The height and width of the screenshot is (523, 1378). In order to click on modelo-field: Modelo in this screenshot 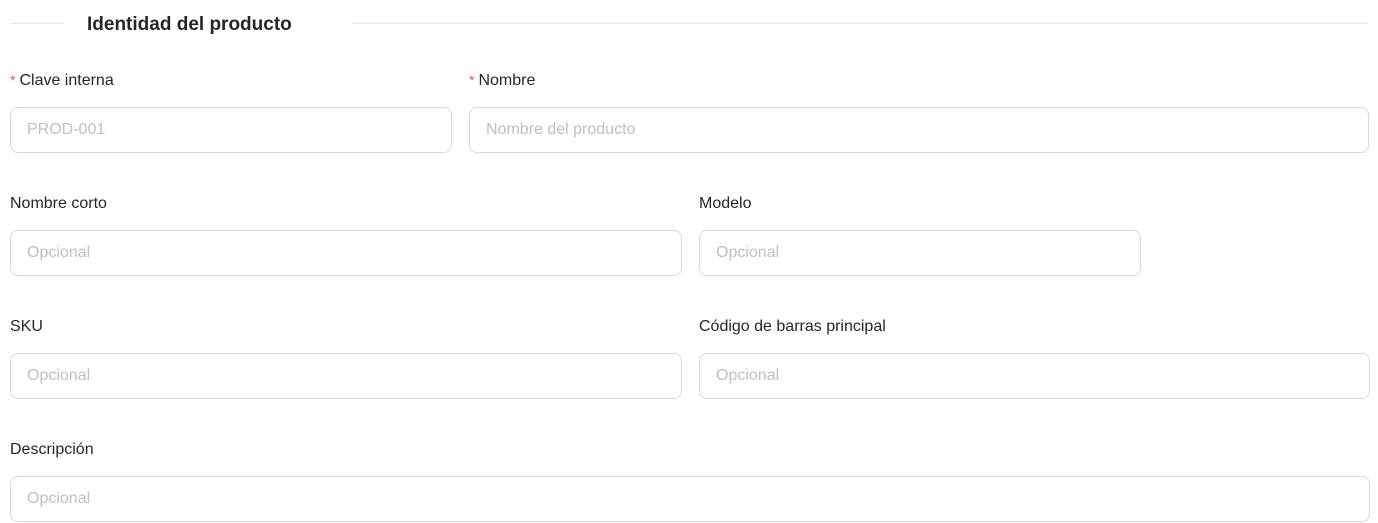, I will do `click(920, 236)`.